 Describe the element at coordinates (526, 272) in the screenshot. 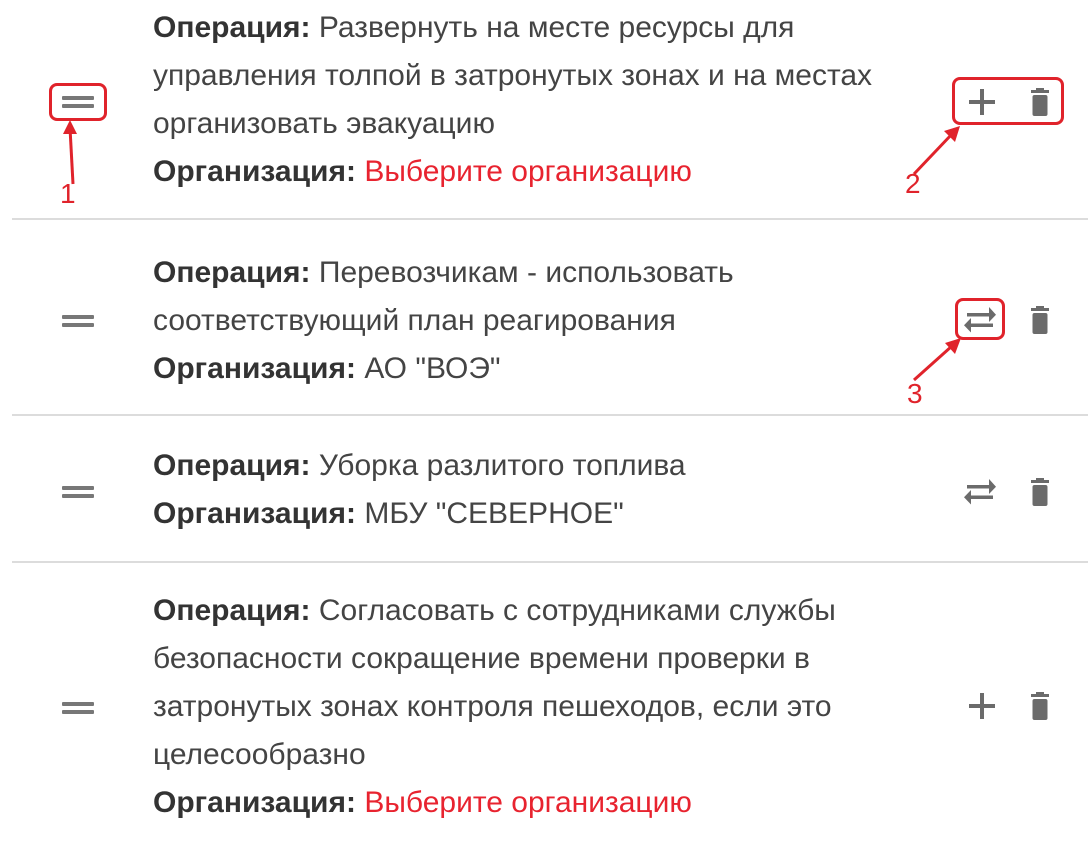

I see `operation-text: Перевозчикам - использовать` at that location.